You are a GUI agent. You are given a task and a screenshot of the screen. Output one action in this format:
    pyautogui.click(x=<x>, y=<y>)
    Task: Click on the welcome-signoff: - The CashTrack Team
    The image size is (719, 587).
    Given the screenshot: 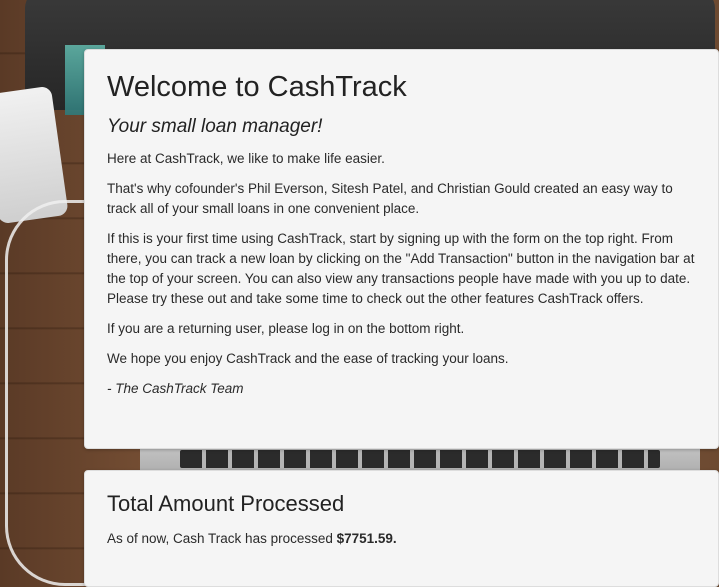 What is the action you would take?
    pyautogui.click(x=175, y=389)
    